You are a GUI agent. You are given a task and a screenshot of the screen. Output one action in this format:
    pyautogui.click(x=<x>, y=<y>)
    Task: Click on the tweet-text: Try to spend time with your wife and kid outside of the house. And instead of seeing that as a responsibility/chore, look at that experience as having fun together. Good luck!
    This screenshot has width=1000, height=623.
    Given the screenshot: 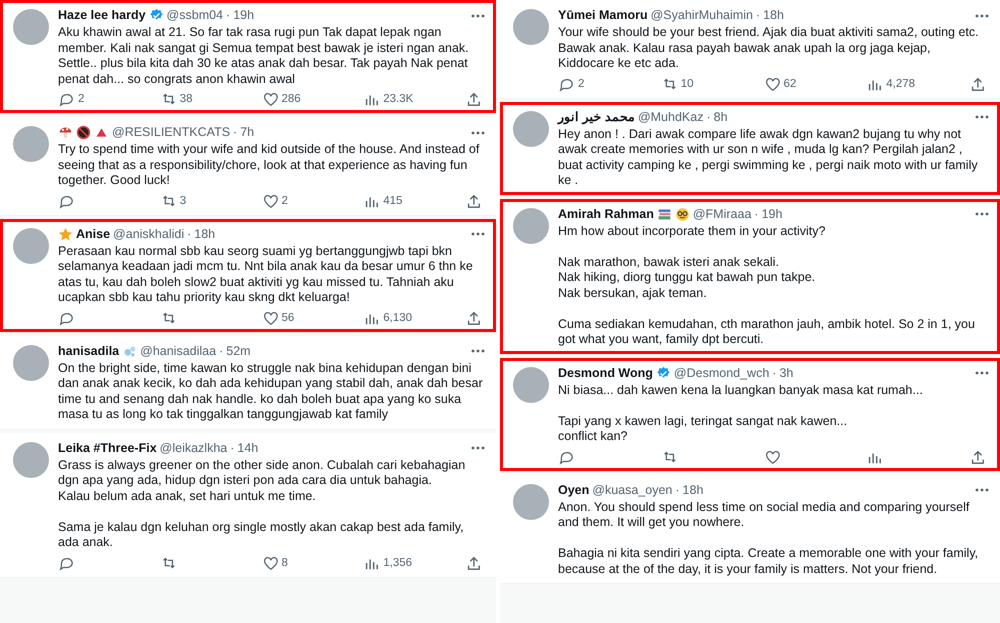 What is the action you would take?
    pyautogui.click(x=269, y=165)
    